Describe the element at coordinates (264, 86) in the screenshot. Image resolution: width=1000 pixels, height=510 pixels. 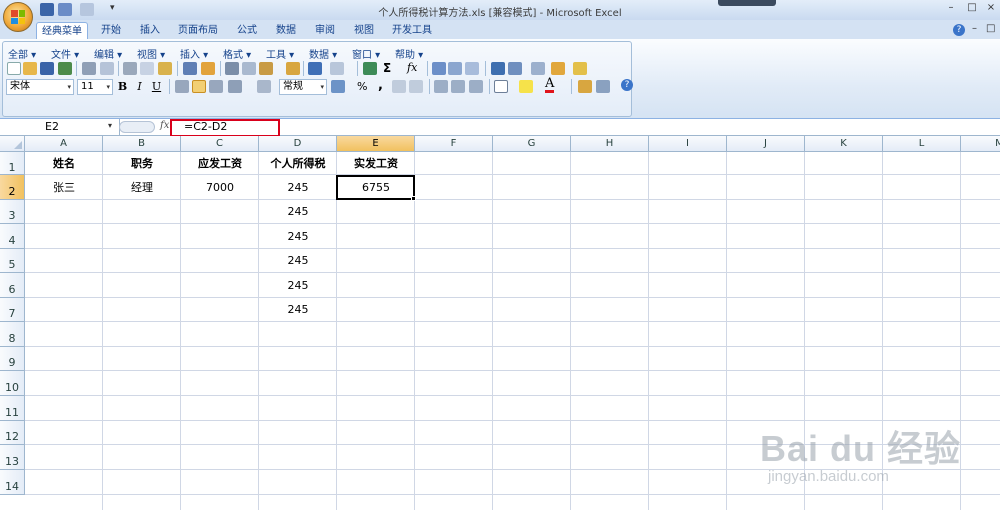
I see `wrap-text-icon` at that location.